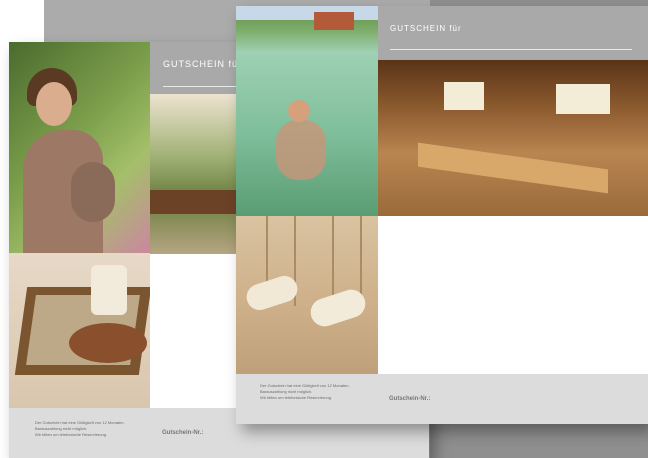 Image resolution: width=648 pixels, height=458 pixels. I want to click on photo-woman-mud-treatment, so click(79, 147).